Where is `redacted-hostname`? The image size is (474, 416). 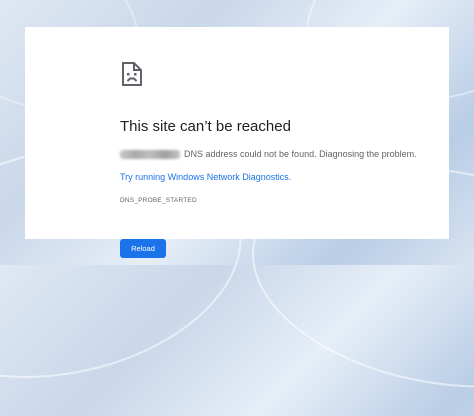 redacted-hostname is located at coordinates (150, 154).